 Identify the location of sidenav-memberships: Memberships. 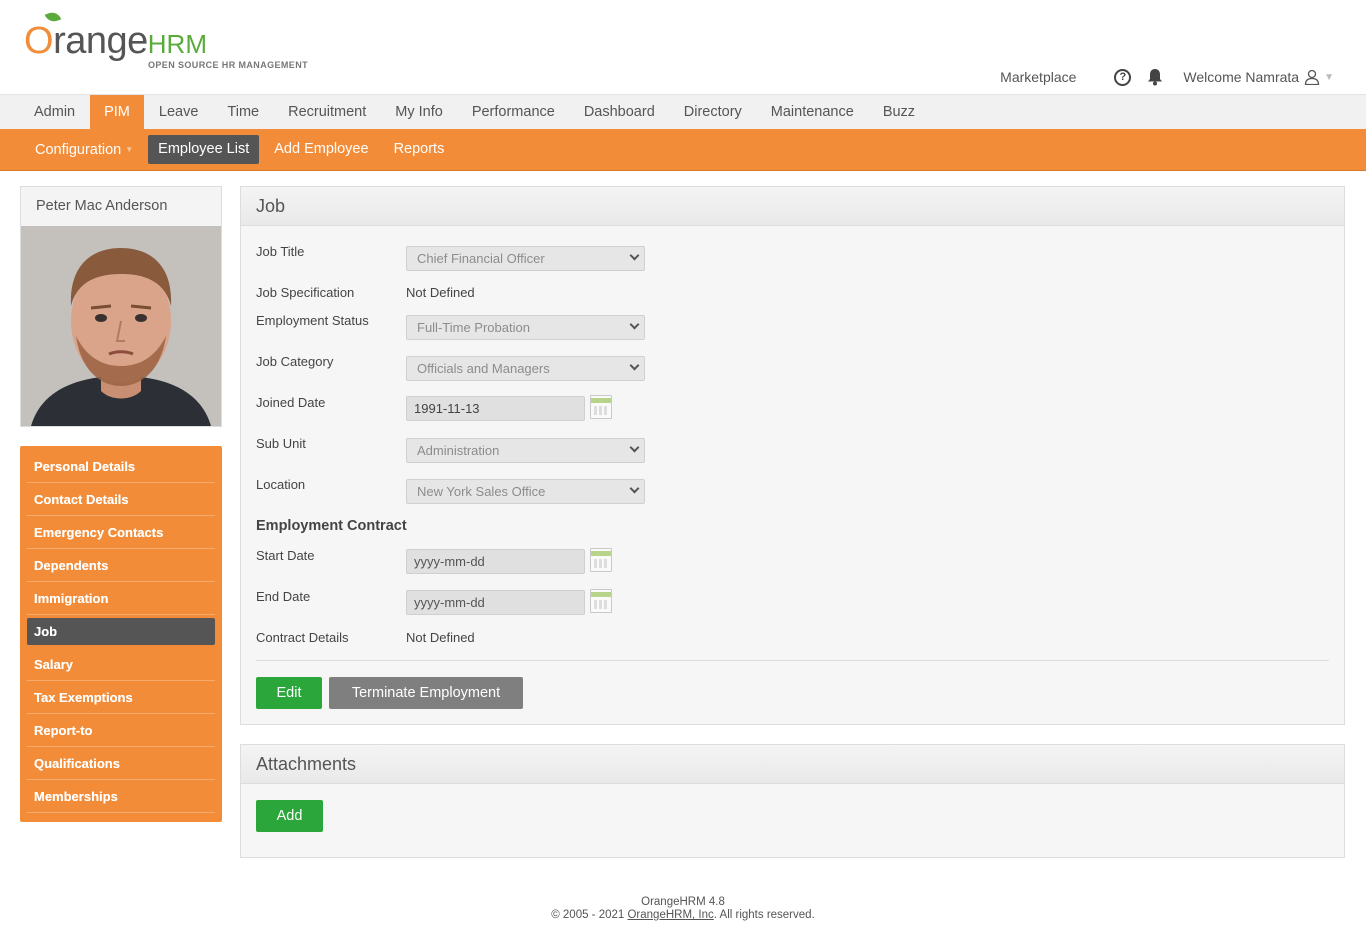
(121, 796).